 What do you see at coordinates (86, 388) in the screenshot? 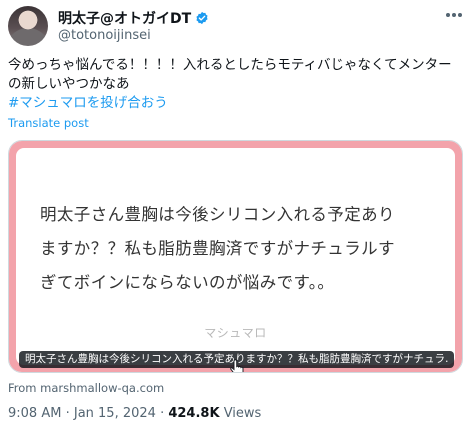
I see `card-source-link: From marshmallow-qa.com` at bounding box center [86, 388].